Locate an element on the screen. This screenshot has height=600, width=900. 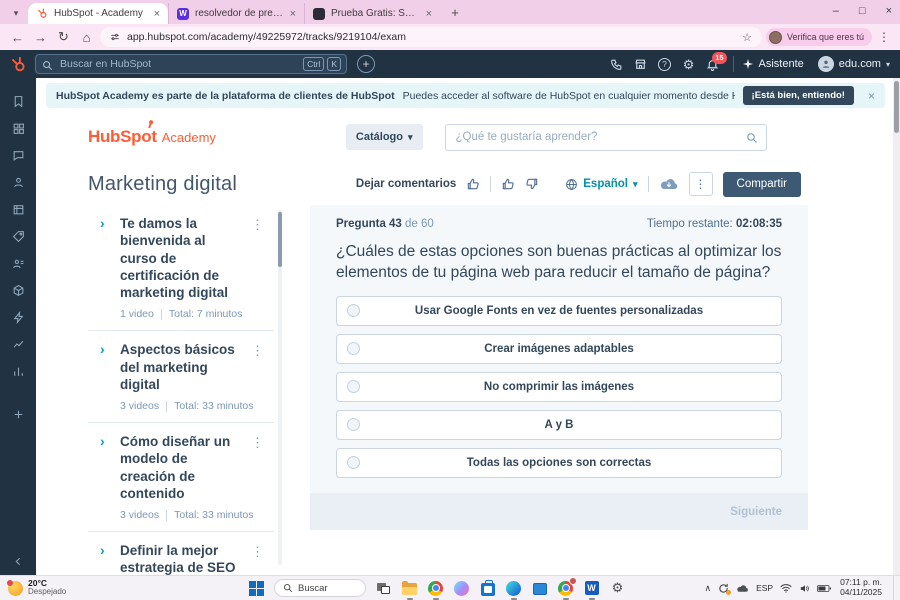
volume-icon is located at coordinates (804, 588).